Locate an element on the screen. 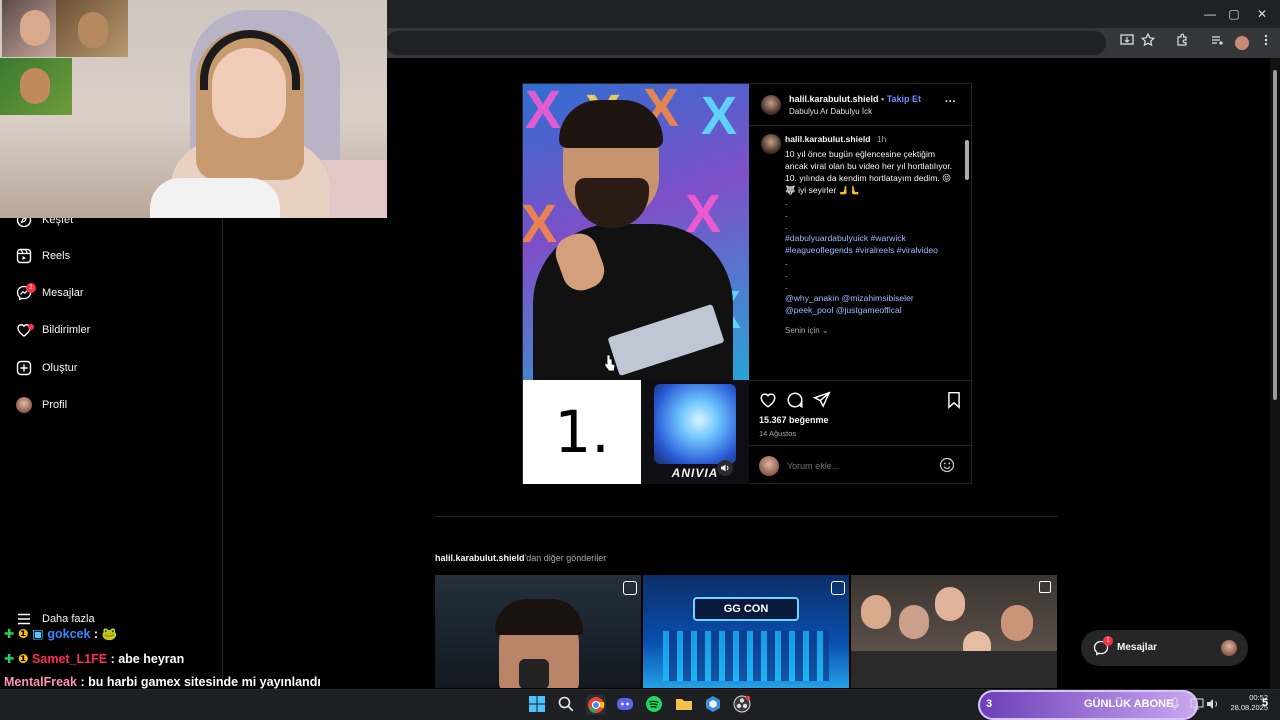 The width and height of the screenshot is (1280, 720). like-icon is located at coordinates (768, 400).